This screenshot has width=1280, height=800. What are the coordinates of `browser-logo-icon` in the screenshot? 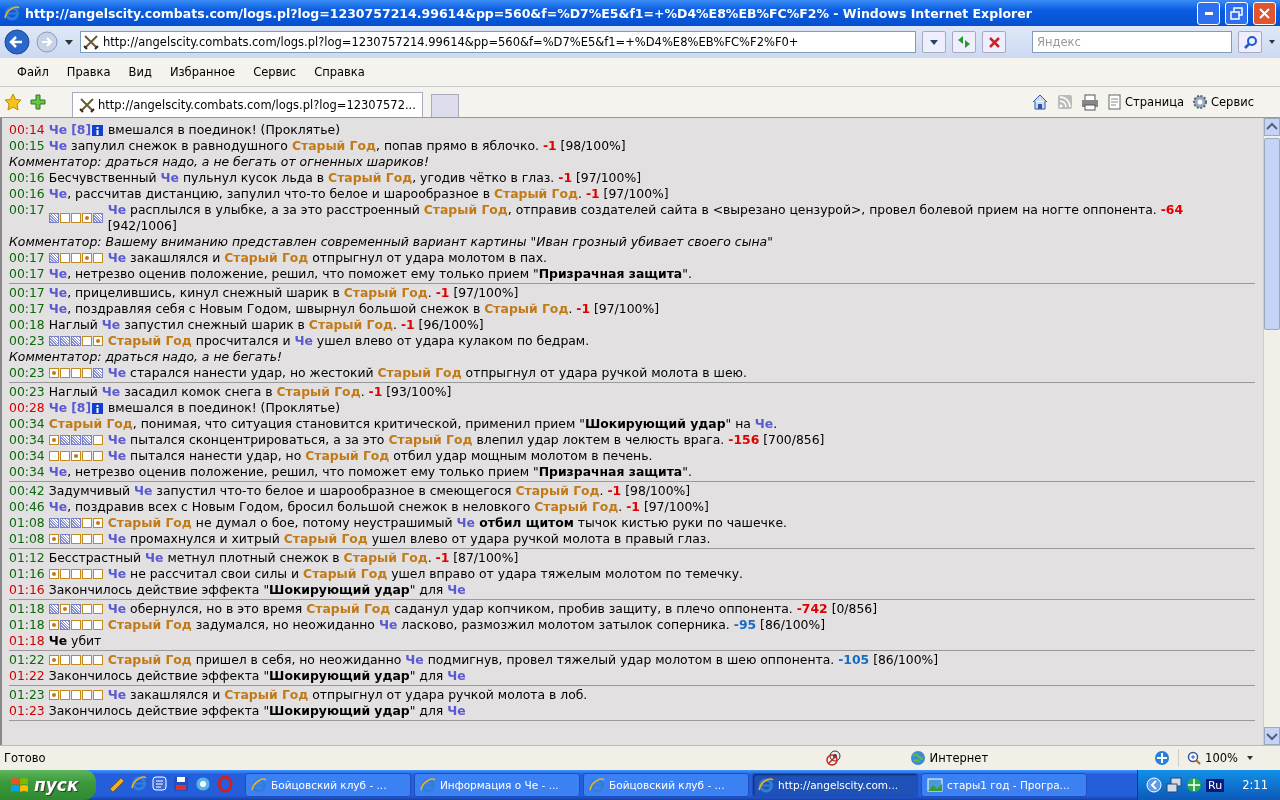 It's located at (12, 13).